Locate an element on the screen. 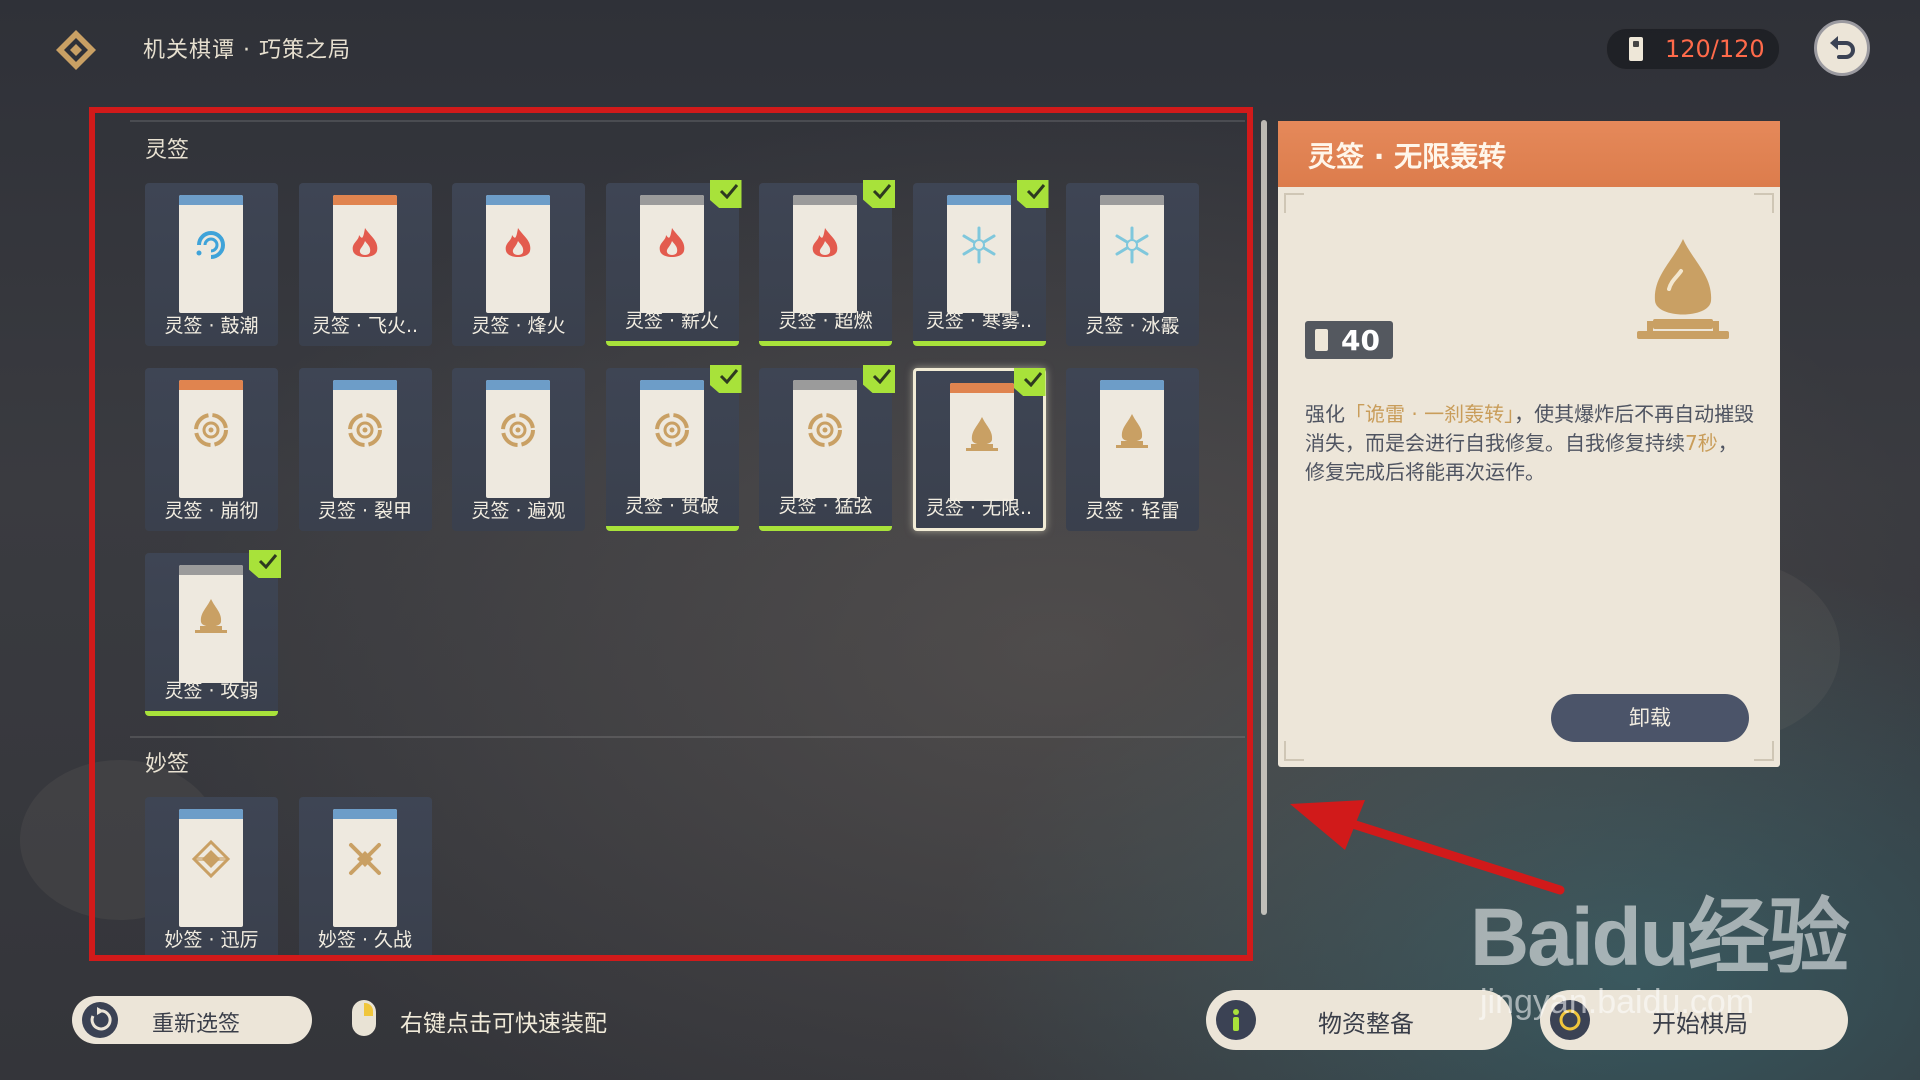 The height and width of the screenshot is (1080, 1920). card-cryo: 灵签 · 寒雾.. is located at coordinates (980, 263).